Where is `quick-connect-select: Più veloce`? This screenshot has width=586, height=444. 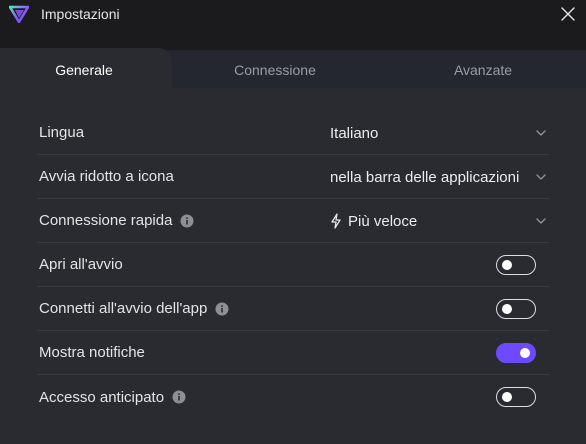 quick-connect-select: Più veloce is located at coordinates (439, 221).